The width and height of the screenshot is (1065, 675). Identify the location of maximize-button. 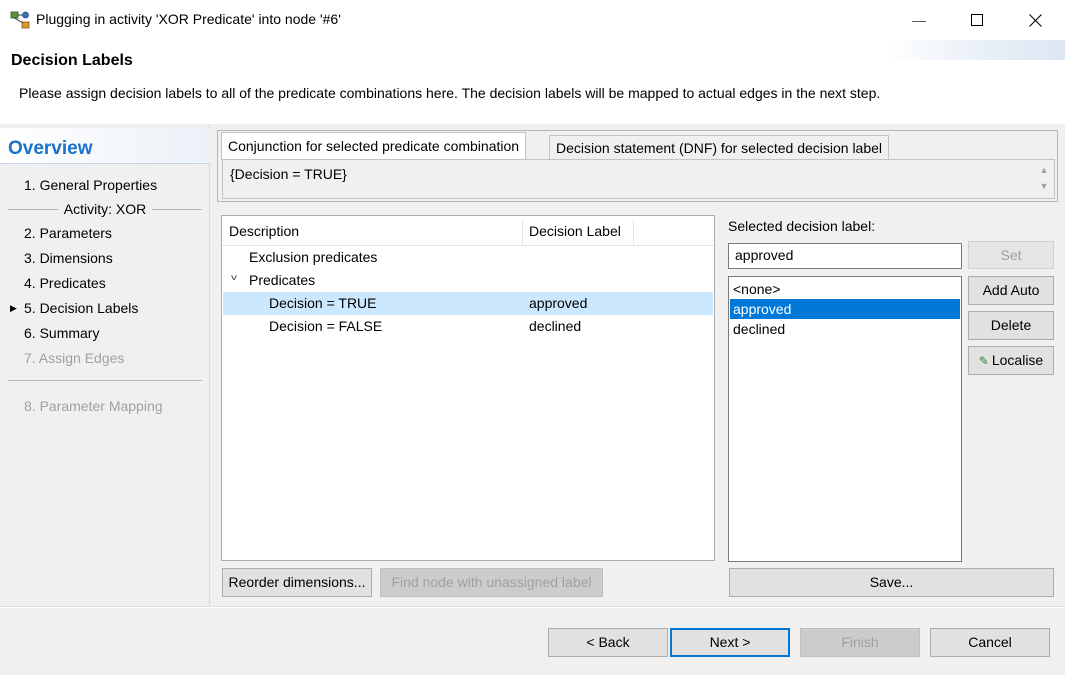
(977, 20).